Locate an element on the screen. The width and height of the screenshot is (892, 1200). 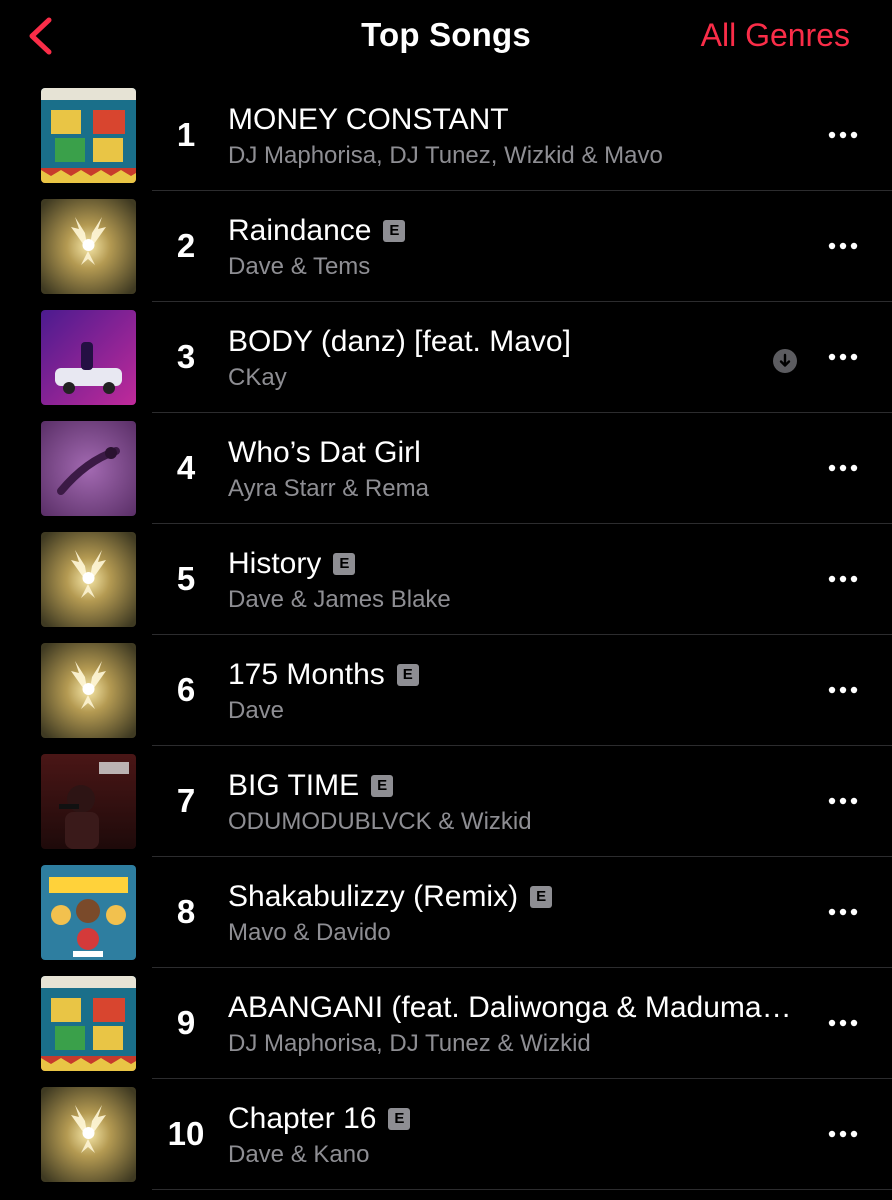
song-title-text: History is located at coordinates (275, 563).